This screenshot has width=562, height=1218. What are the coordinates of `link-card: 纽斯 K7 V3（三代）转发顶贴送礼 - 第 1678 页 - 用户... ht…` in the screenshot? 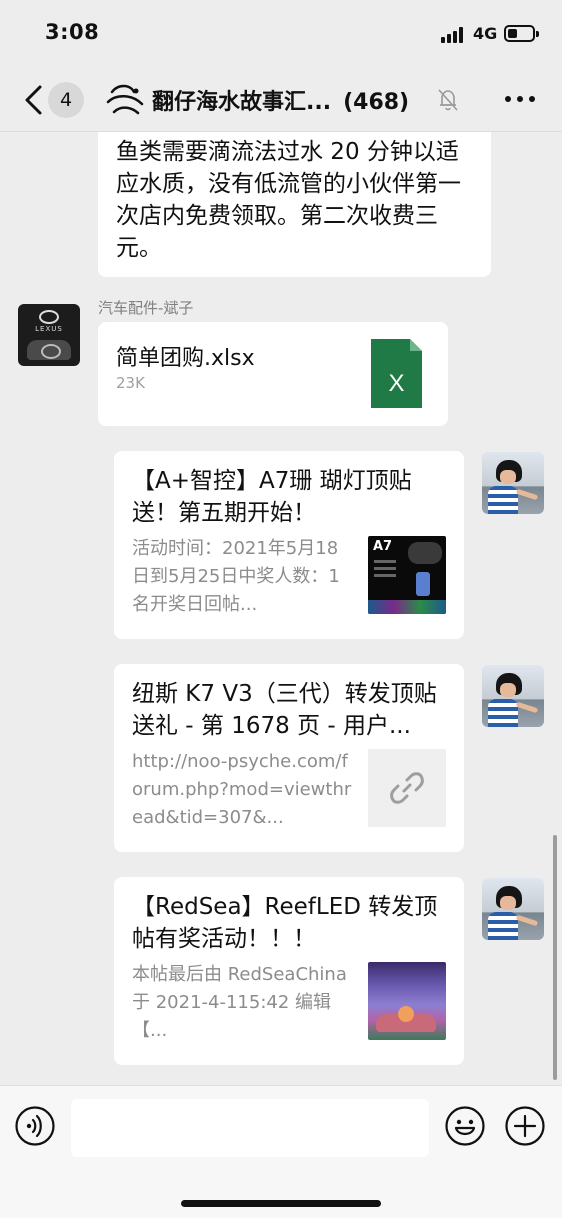 It's located at (289, 758).